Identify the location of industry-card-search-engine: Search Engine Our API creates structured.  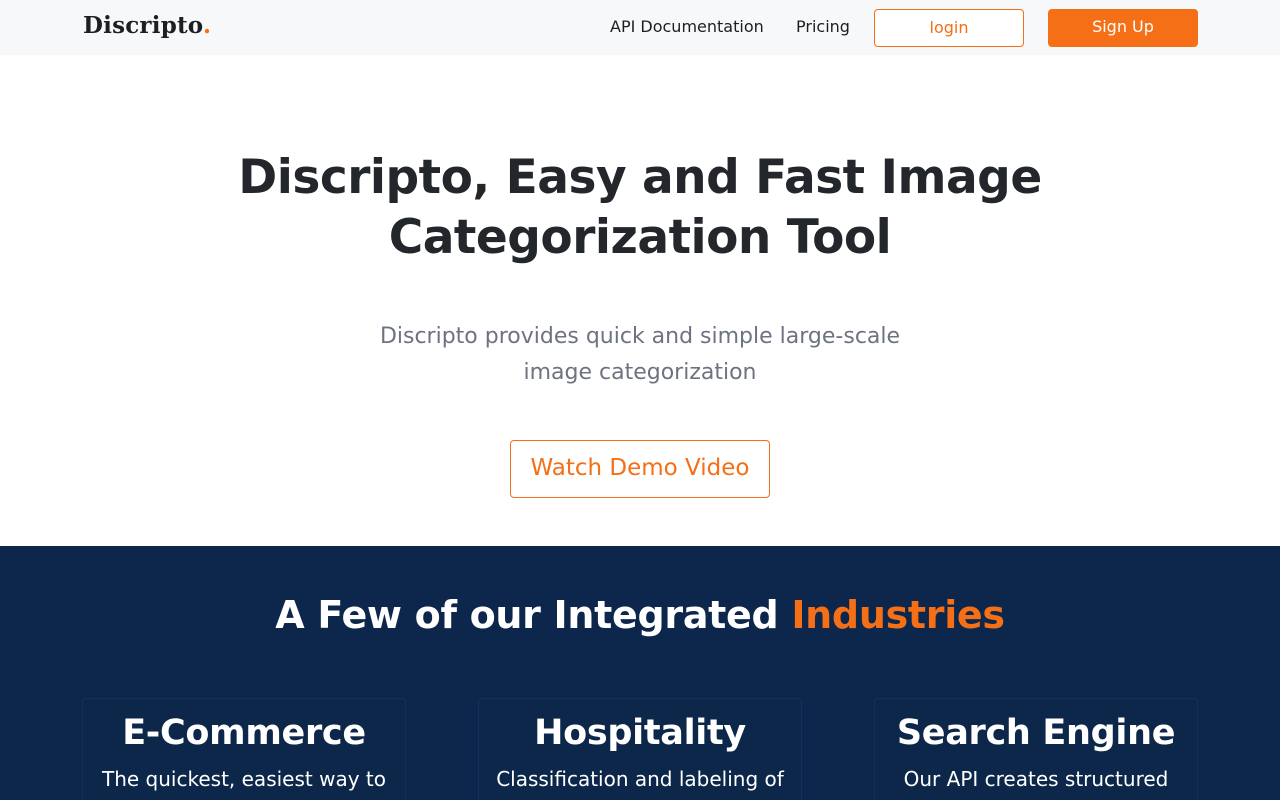
(1036, 749).